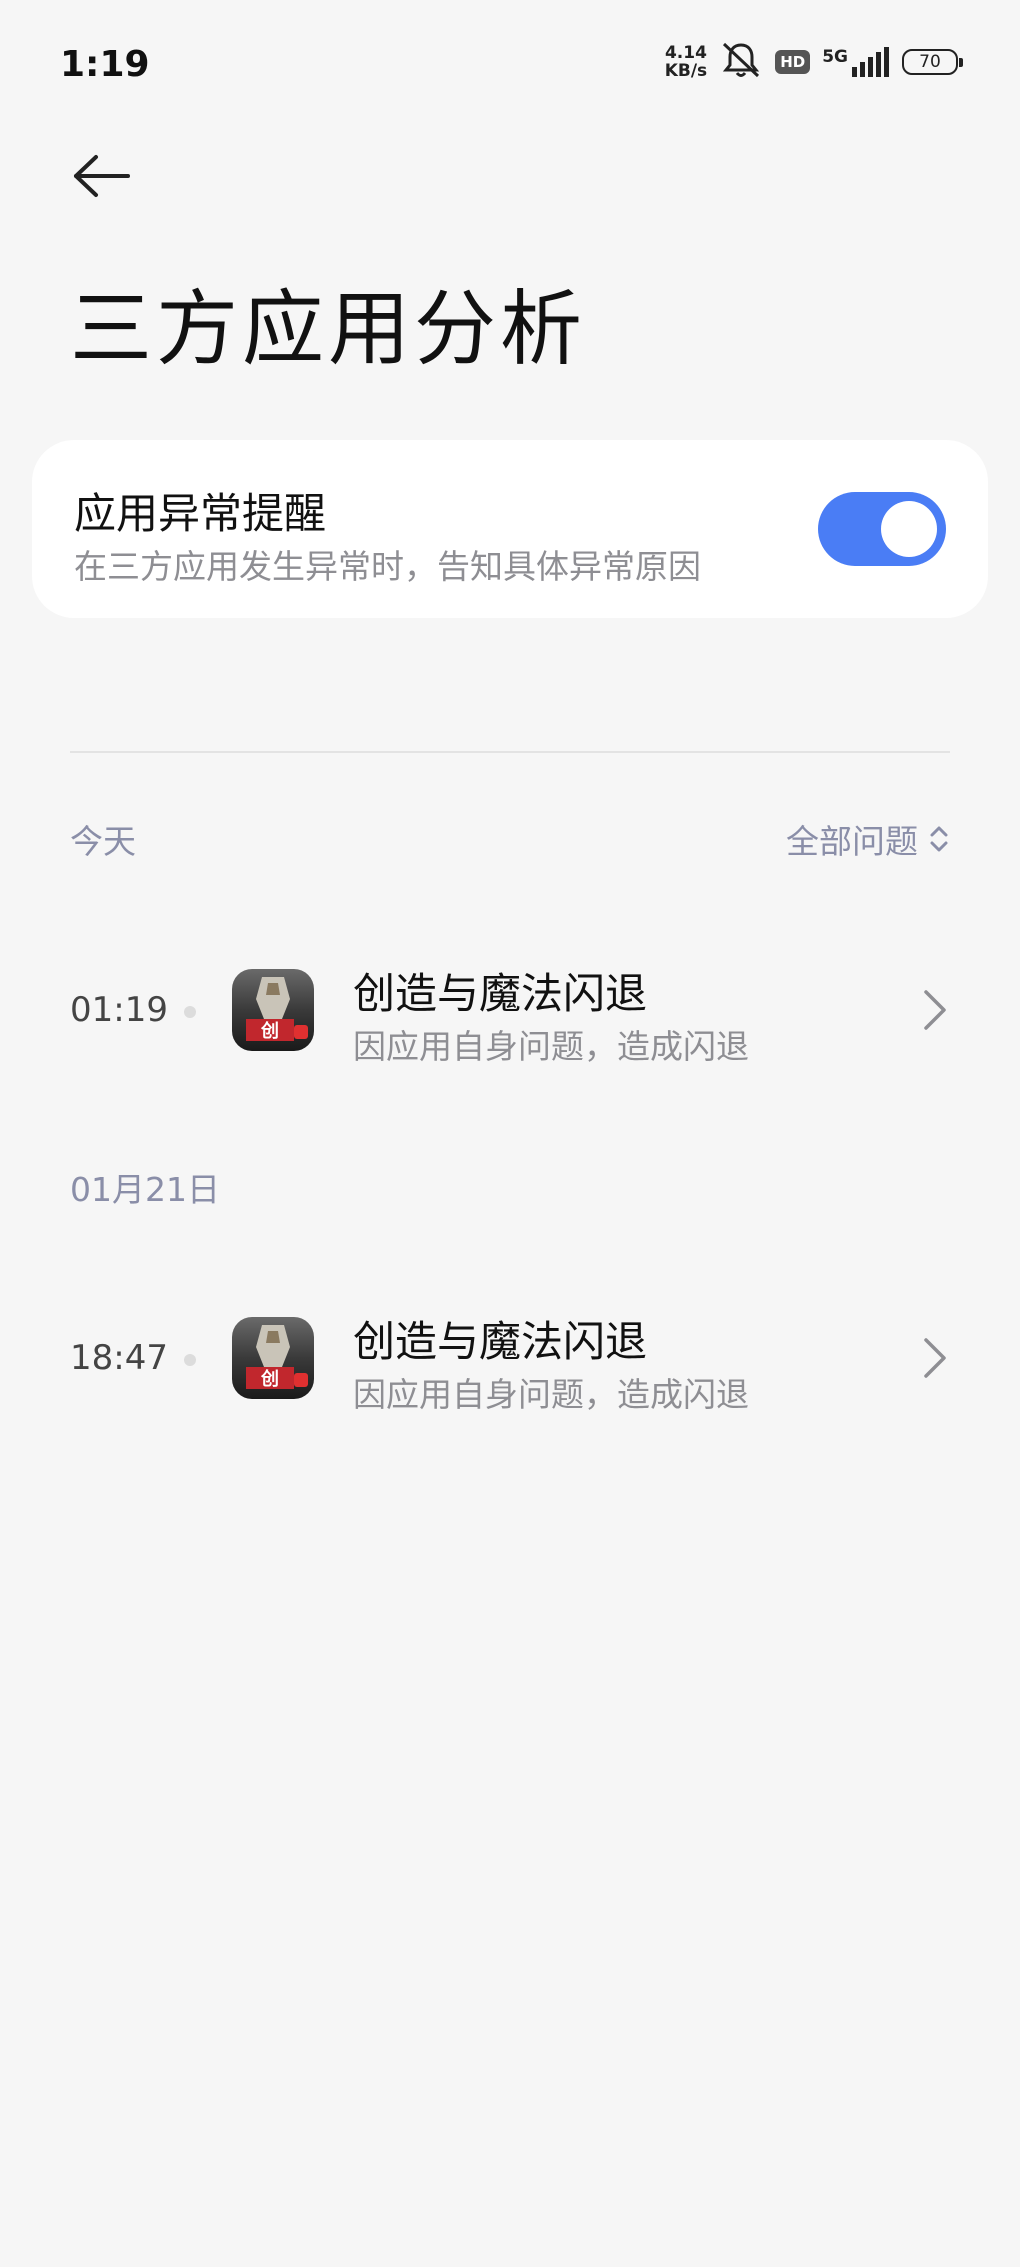  What do you see at coordinates (103, 841) in the screenshot?
I see `date-group-label: 今天` at bounding box center [103, 841].